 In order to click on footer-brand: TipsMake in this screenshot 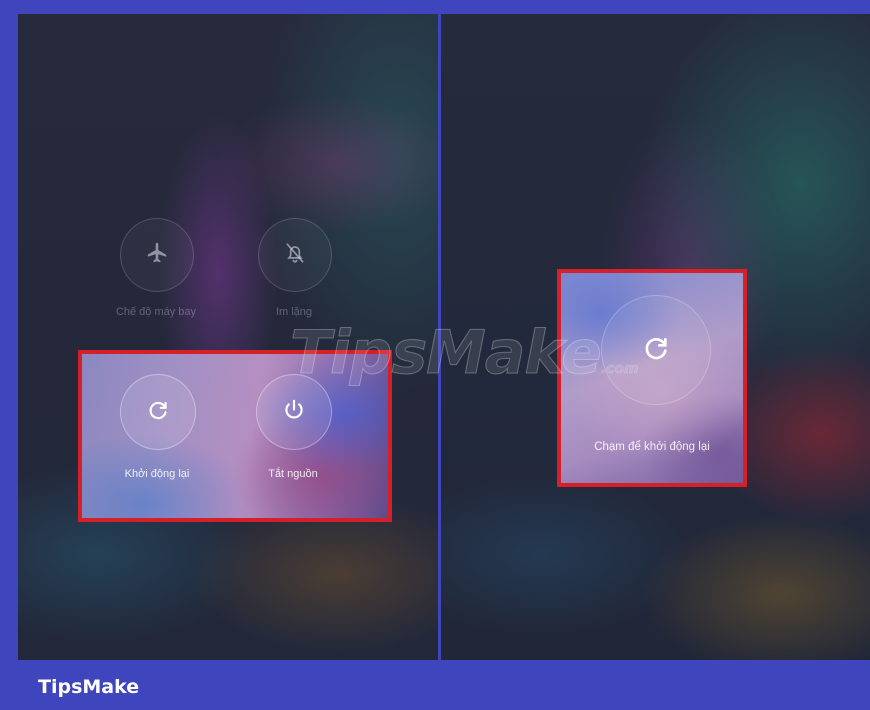, I will do `click(89, 687)`.